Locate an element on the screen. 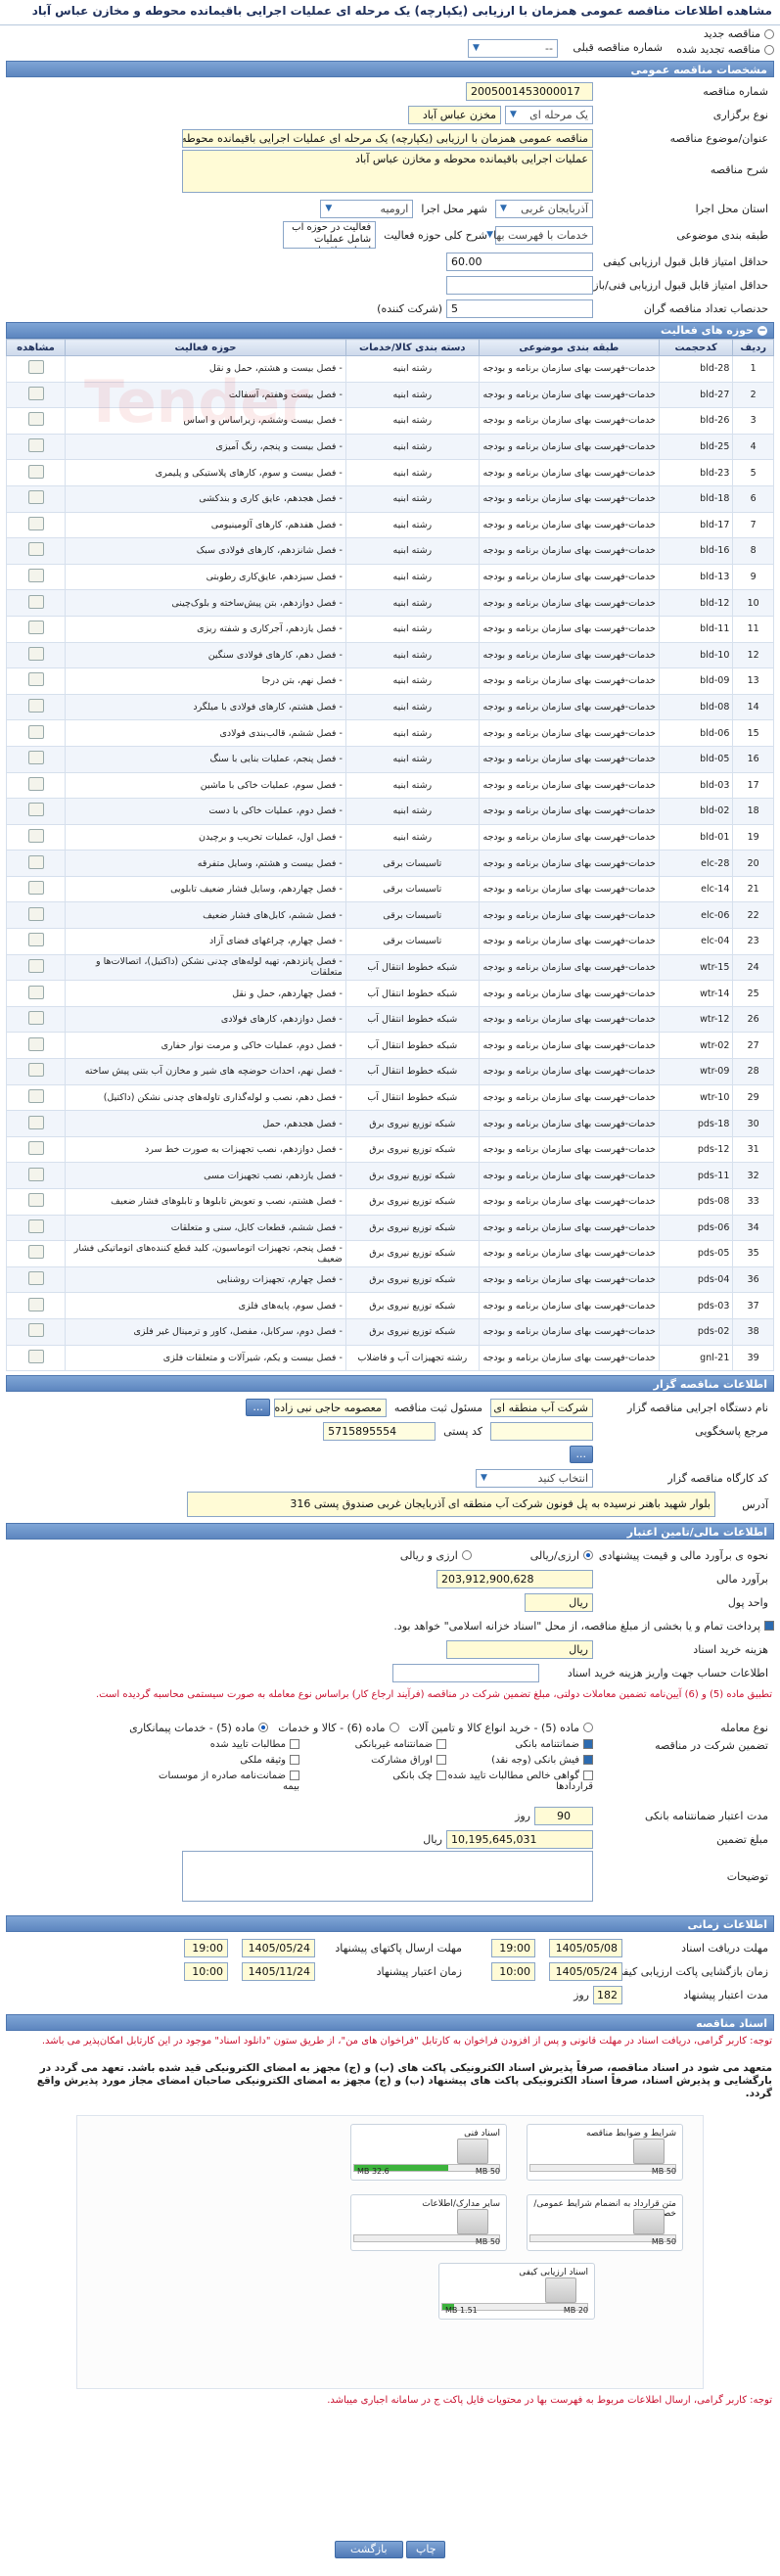 Image resolution: width=780 pixels, height=2576 pixels. collapse-icon: − is located at coordinates (762, 330).